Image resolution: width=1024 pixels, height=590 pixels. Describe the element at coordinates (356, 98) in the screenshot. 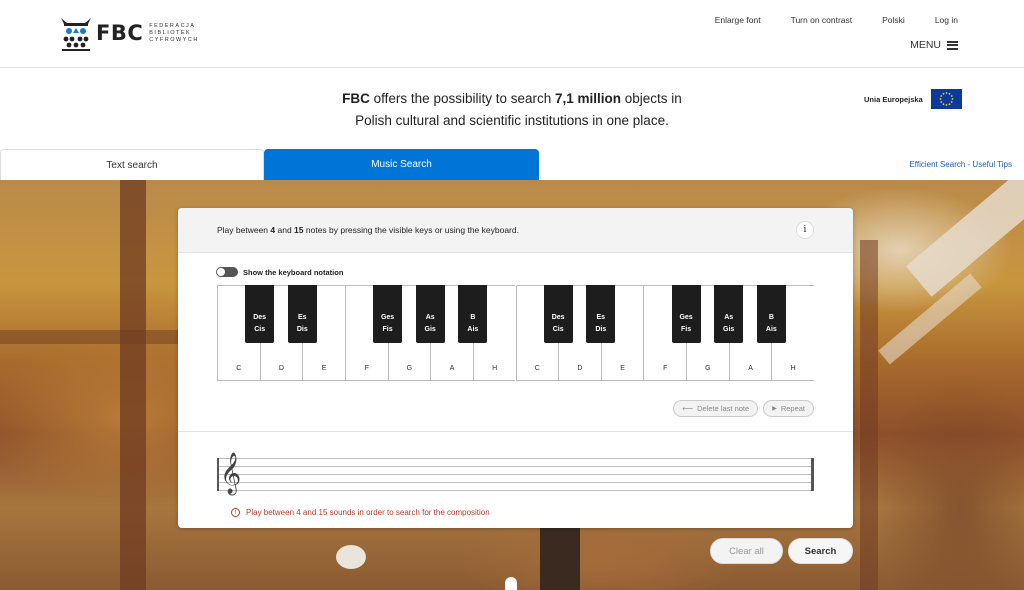

I see `tagline-brand: FBC` at that location.